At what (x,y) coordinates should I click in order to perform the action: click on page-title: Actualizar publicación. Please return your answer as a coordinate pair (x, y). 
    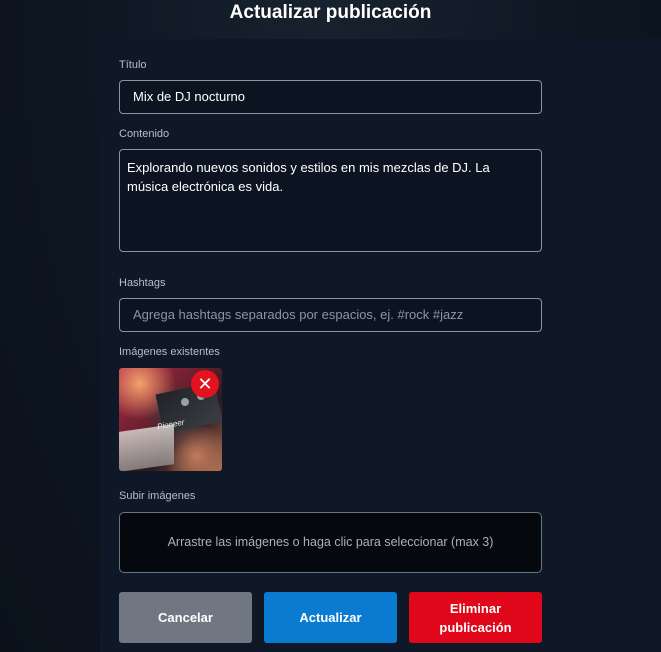
    Looking at the image, I should click on (330, 12).